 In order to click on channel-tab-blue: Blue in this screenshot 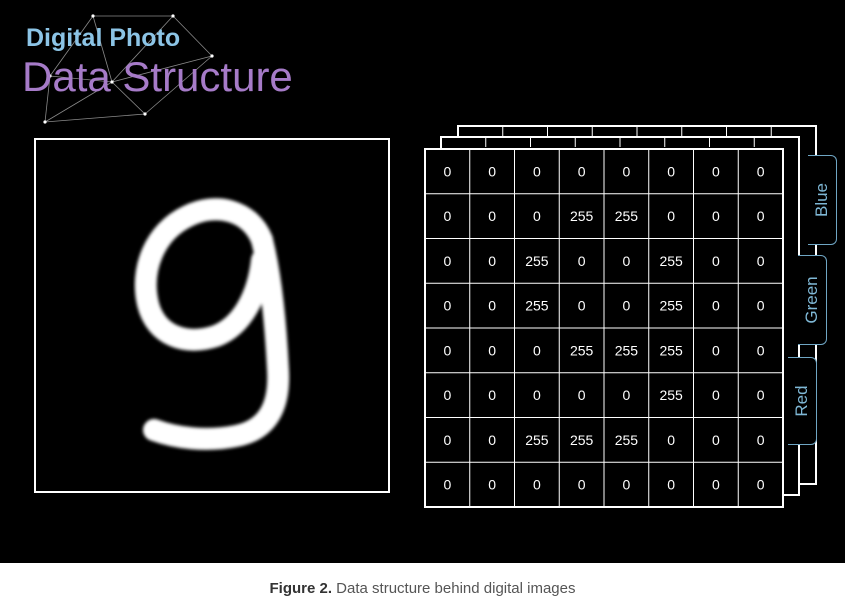, I will do `click(822, 200)`.